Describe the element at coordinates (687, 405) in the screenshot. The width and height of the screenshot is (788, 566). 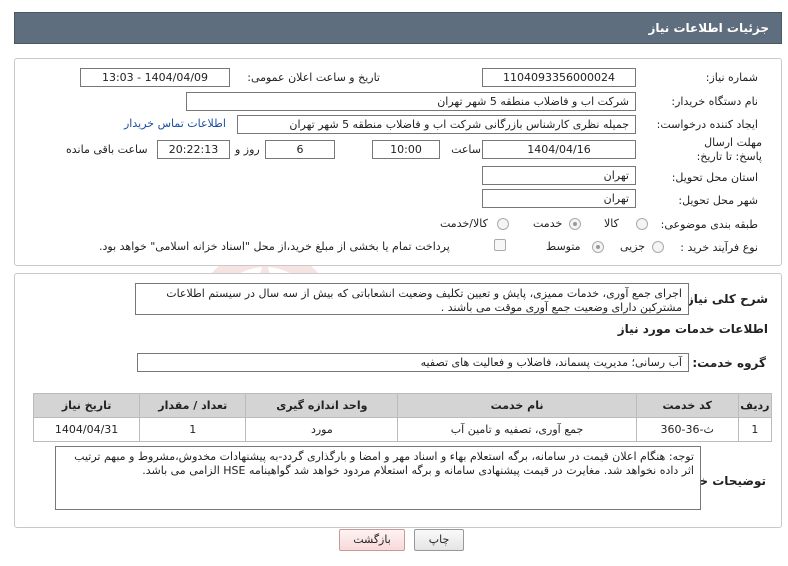
I see `col-code-header: کد خدمت` at that location.